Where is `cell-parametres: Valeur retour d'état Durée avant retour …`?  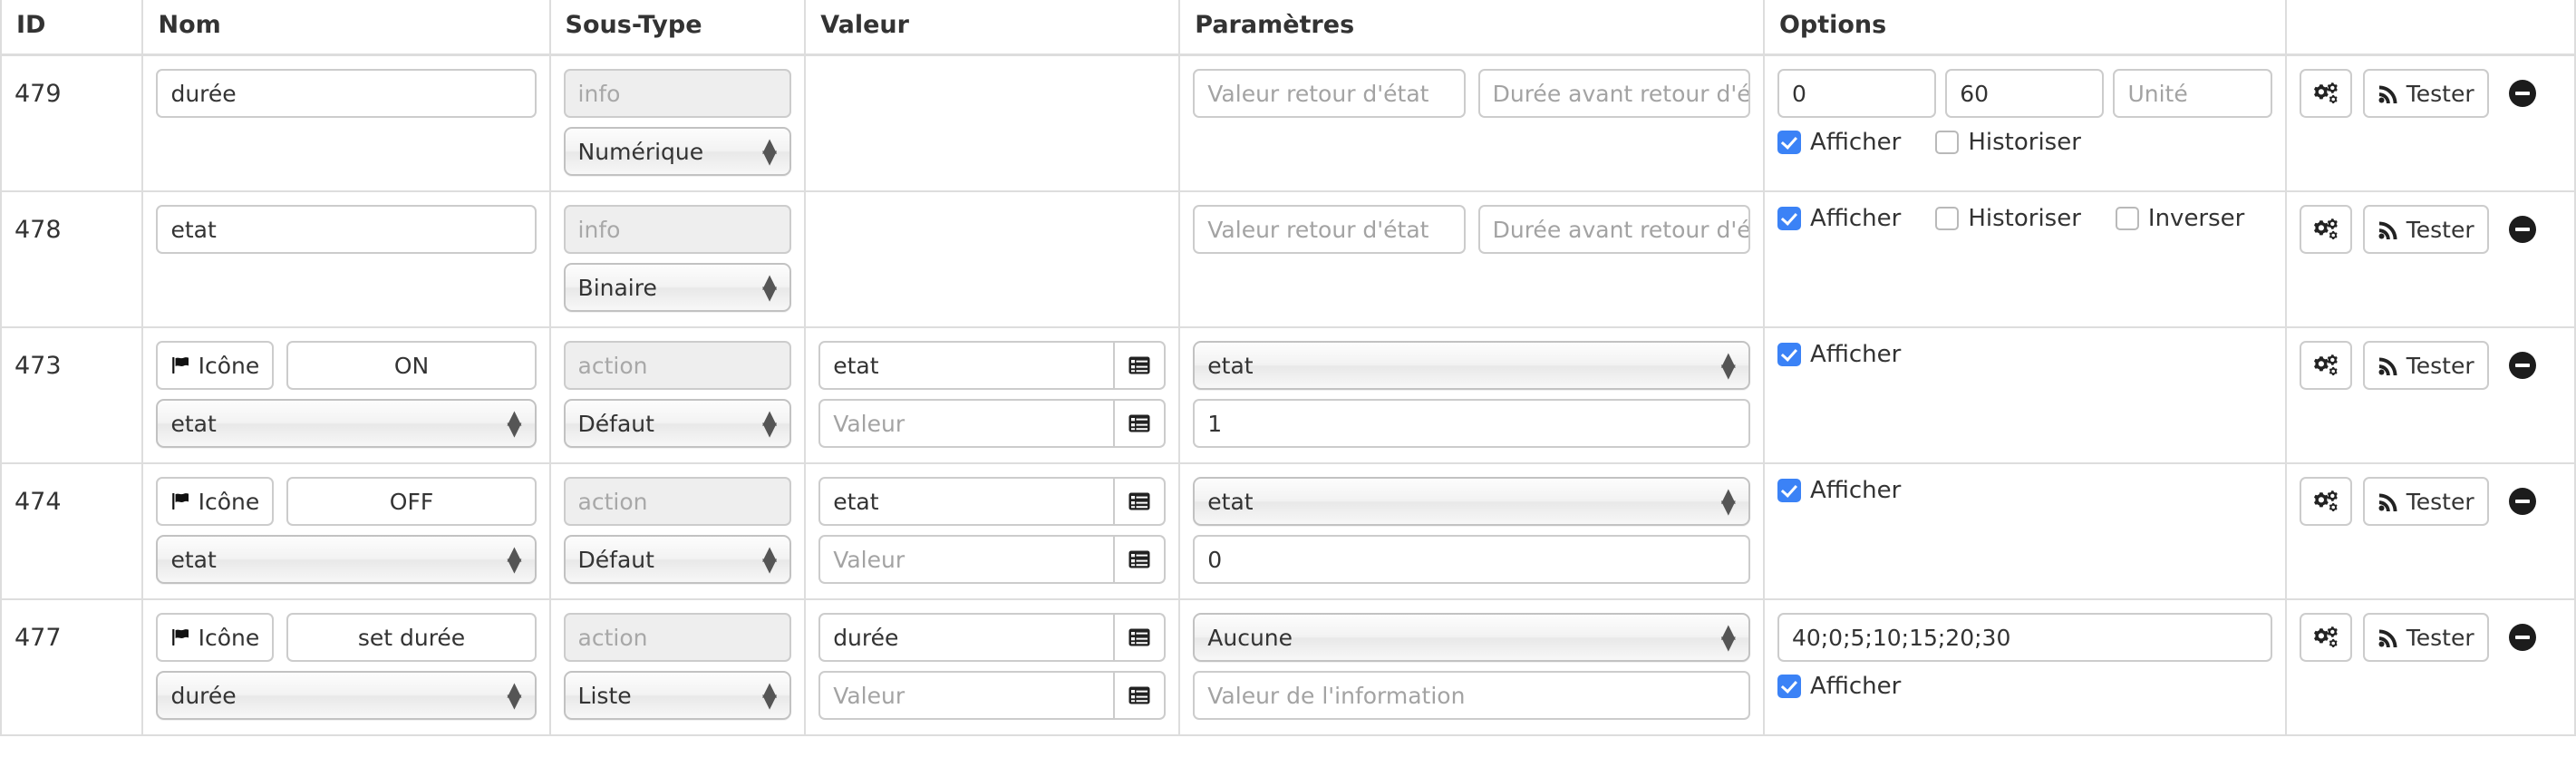 cell-parametres: Valeur retour d'état Durée avant retour … is located at coordinates (1472, 258).